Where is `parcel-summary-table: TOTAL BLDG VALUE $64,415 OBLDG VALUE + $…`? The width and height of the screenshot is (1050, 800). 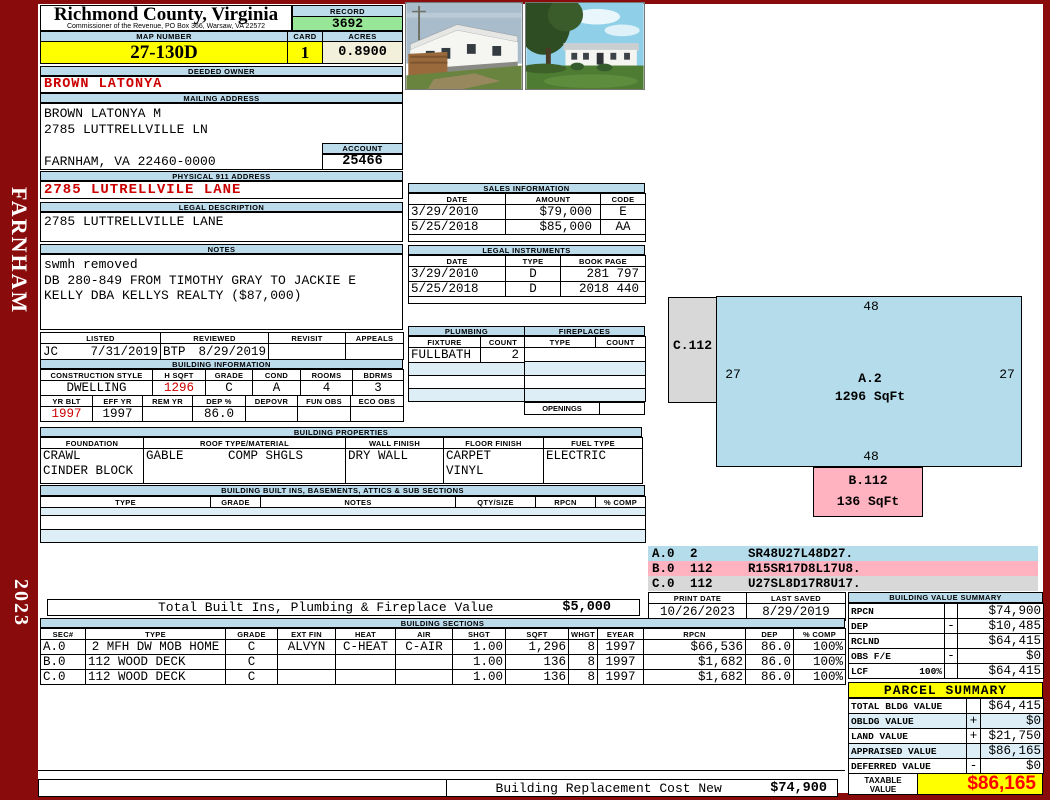 parcel-summary-table: TOTAL BLDG VALUE $64,415 OBLDG VALUE + $… is located at coordinates (946, 736).